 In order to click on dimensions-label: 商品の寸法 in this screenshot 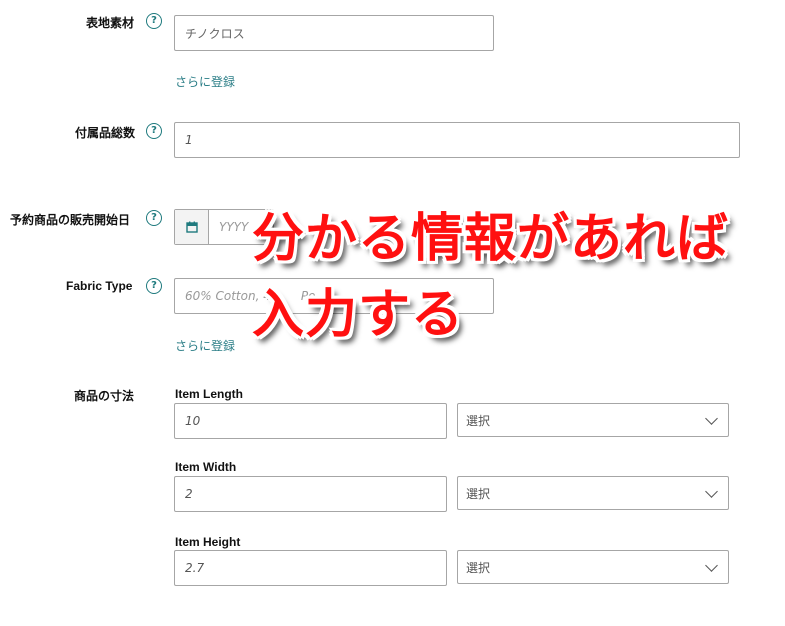, I will do `click(104, 396)`.